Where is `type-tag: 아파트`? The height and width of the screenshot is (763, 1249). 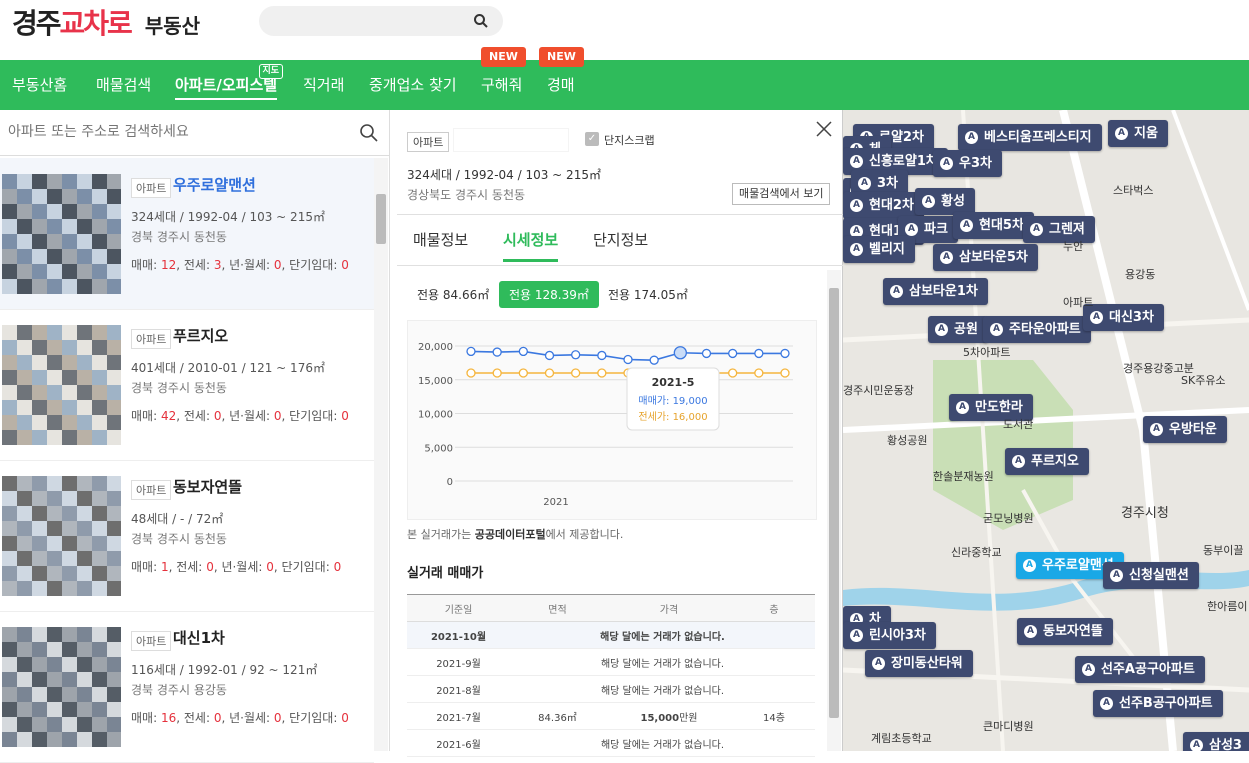 type-tag: 아파트 is located at coordinates (151, 641).